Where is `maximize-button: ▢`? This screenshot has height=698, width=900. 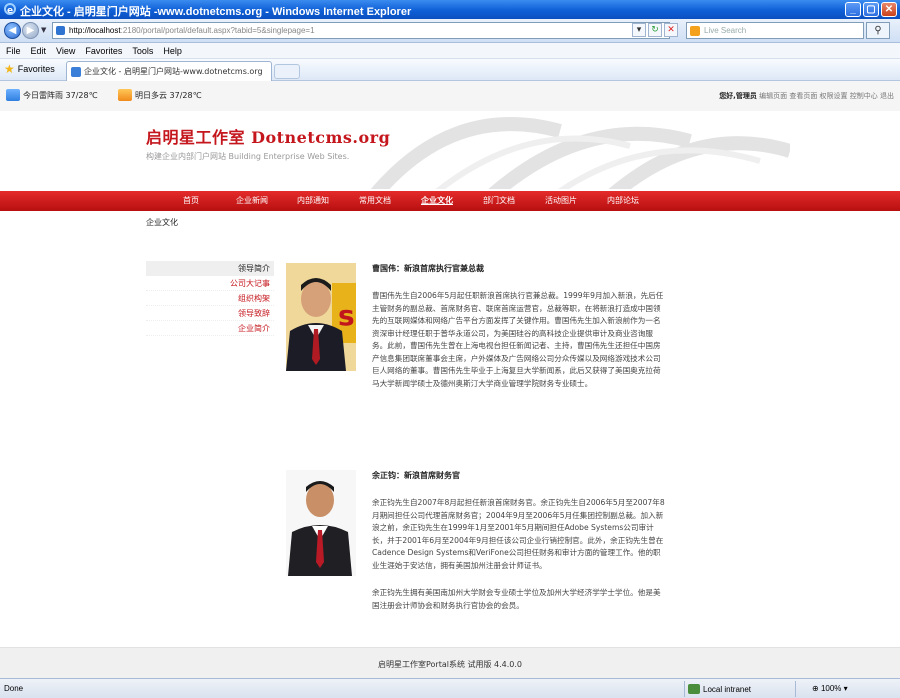 maximize-button: ▢ is located at coordinates (871, 9).